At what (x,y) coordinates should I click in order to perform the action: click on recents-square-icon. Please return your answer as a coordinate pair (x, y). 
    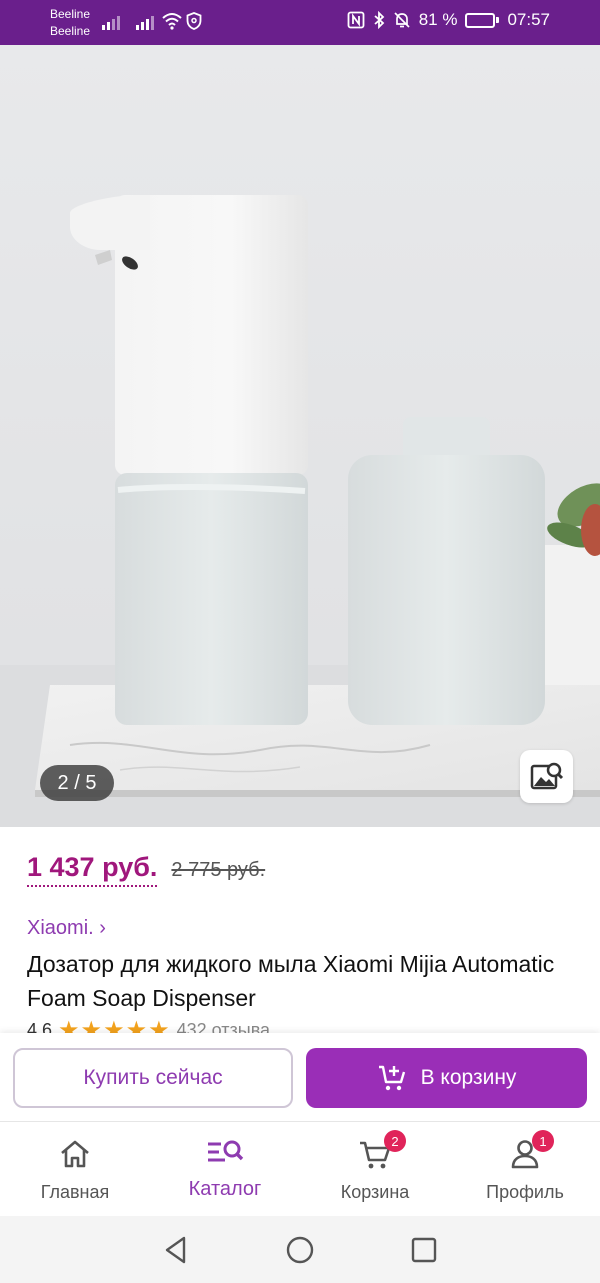
    Looking at the image, I should click on (424, 1250).